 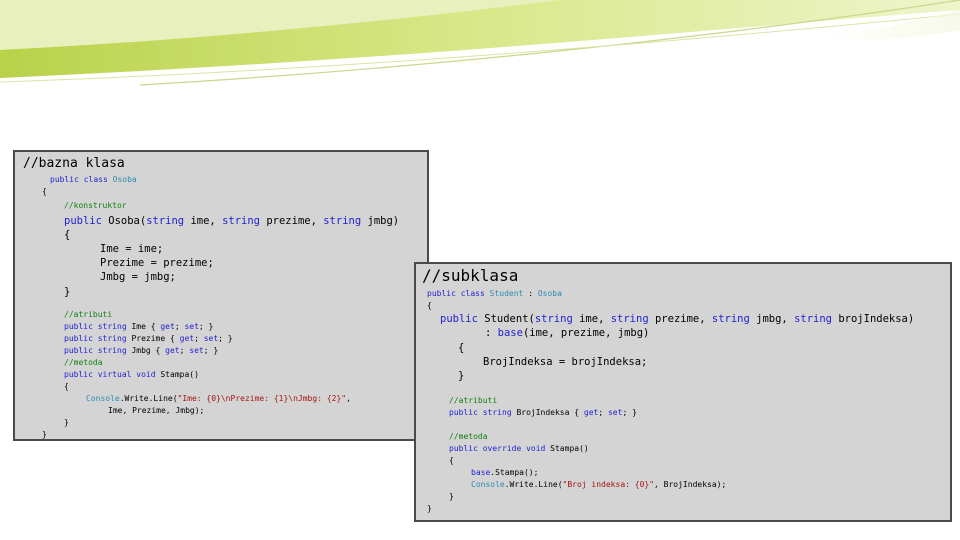 What do you see at coordinates (772, 319) in the screenshot?
I see `code-token: jmbg,` at bounding box center [772, 319].